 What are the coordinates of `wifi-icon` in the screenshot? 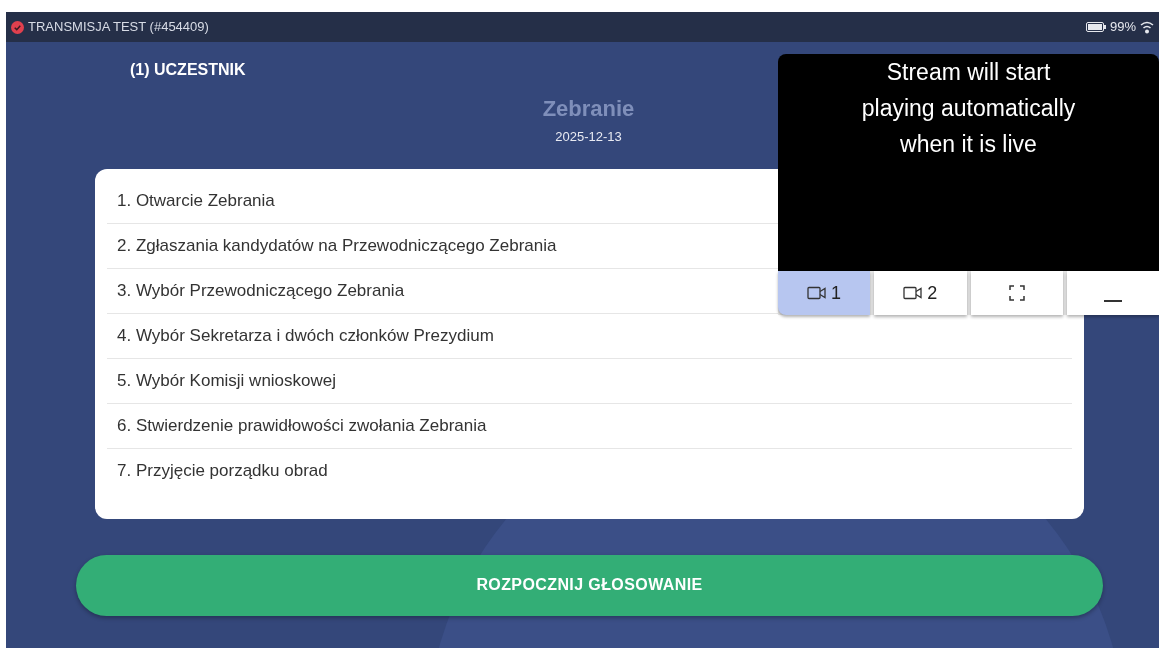 It's located at (1147, 27).